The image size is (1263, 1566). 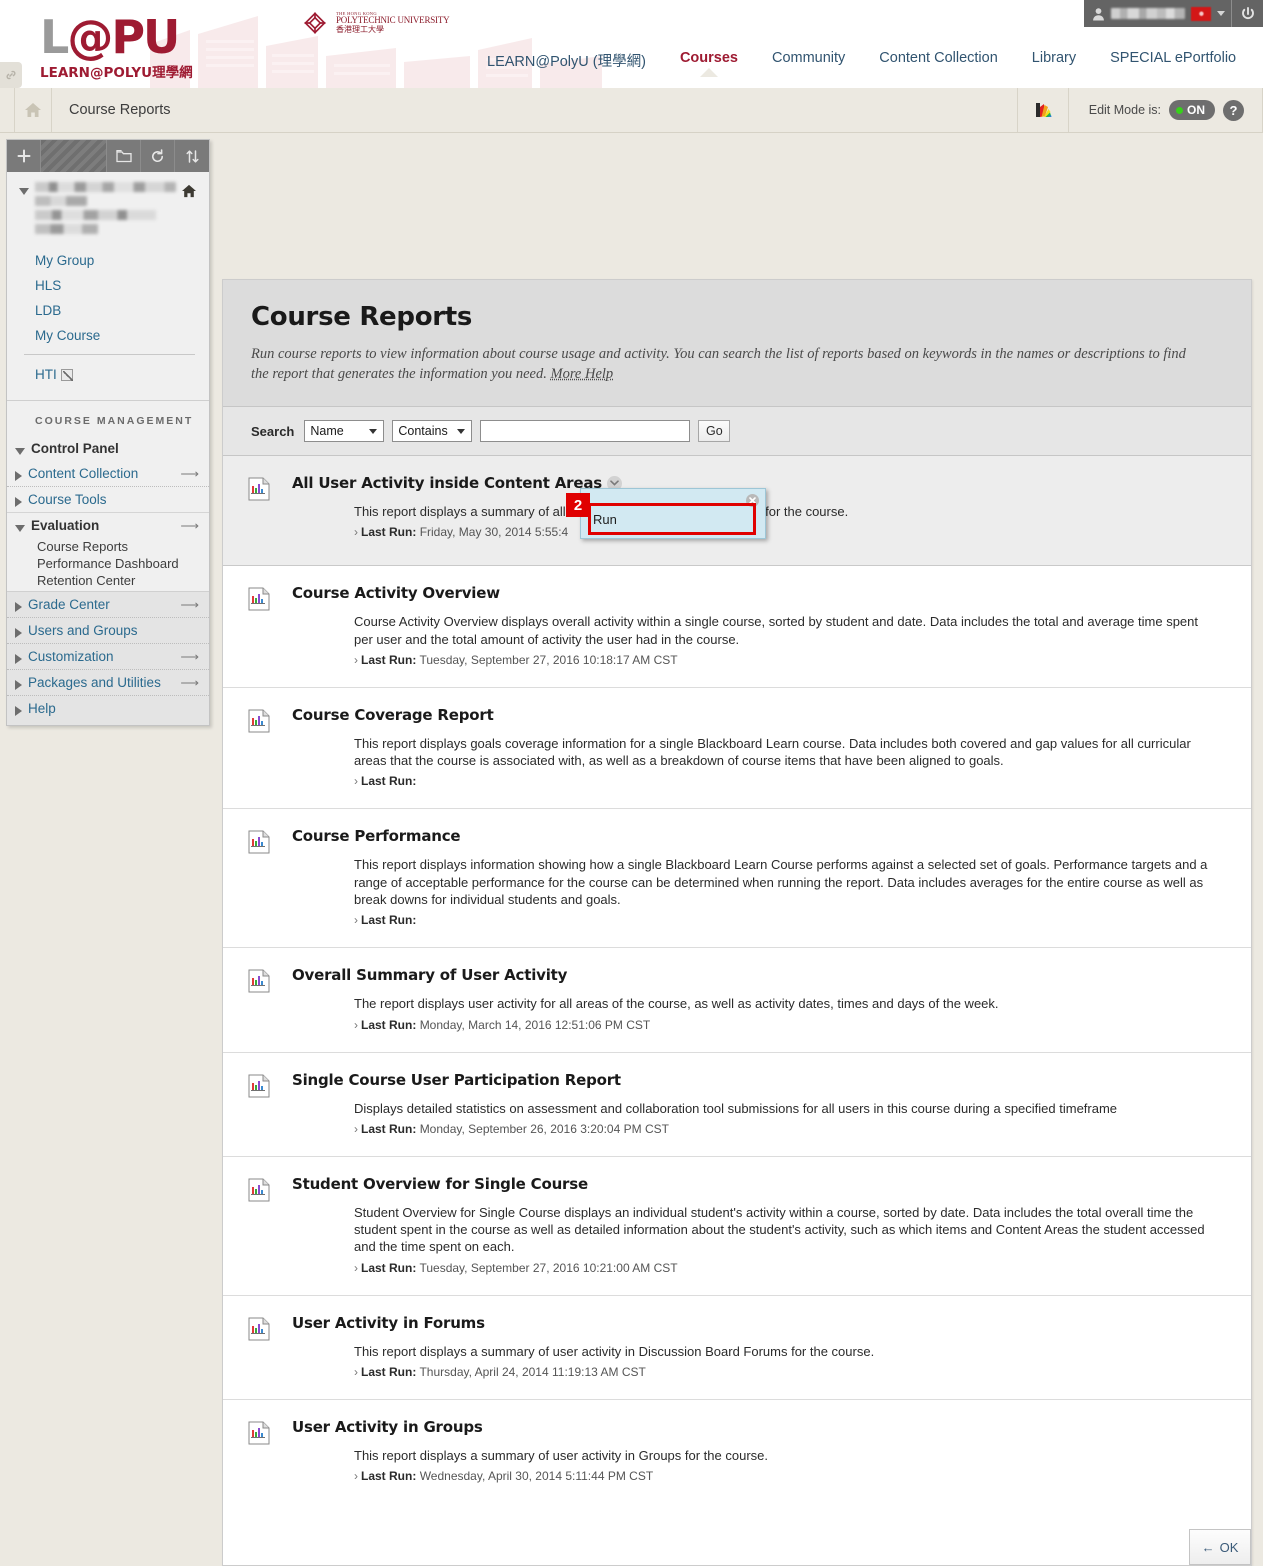 I want to click on report-context-menu: Run, so click(x=673, y=513).